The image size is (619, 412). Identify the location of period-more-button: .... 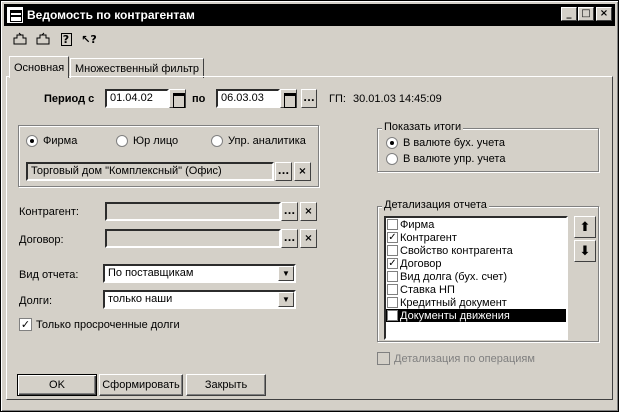
(309, 98).